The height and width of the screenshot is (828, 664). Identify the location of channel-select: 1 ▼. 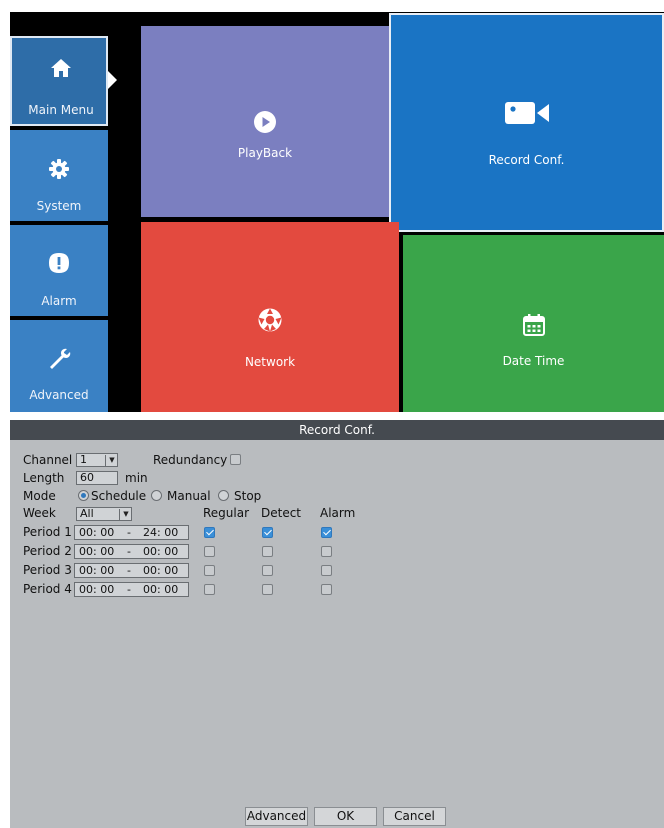
(97, 460).